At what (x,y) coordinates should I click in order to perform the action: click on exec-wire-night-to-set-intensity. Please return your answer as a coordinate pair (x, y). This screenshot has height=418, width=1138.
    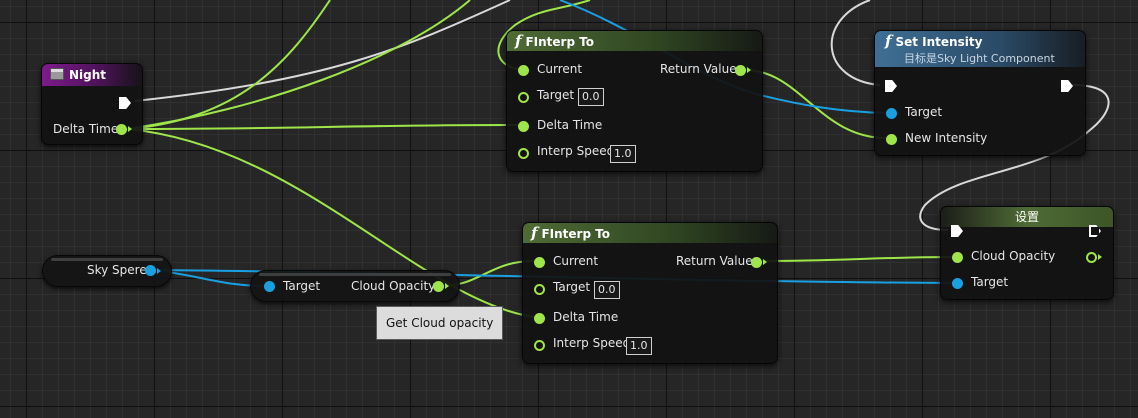
    Looking at the image, I should click on (322, 51).